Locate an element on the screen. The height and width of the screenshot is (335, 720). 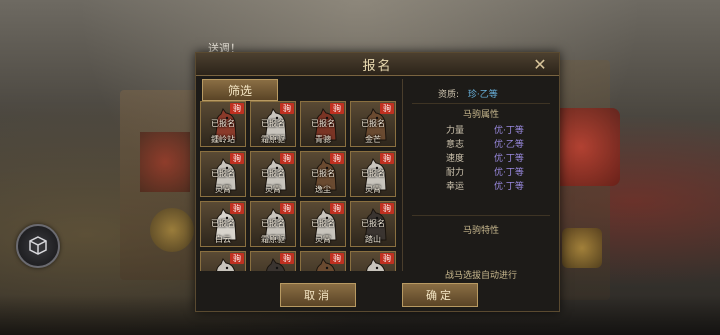
close-icon: ✕ is located at coordinates (540, 64).